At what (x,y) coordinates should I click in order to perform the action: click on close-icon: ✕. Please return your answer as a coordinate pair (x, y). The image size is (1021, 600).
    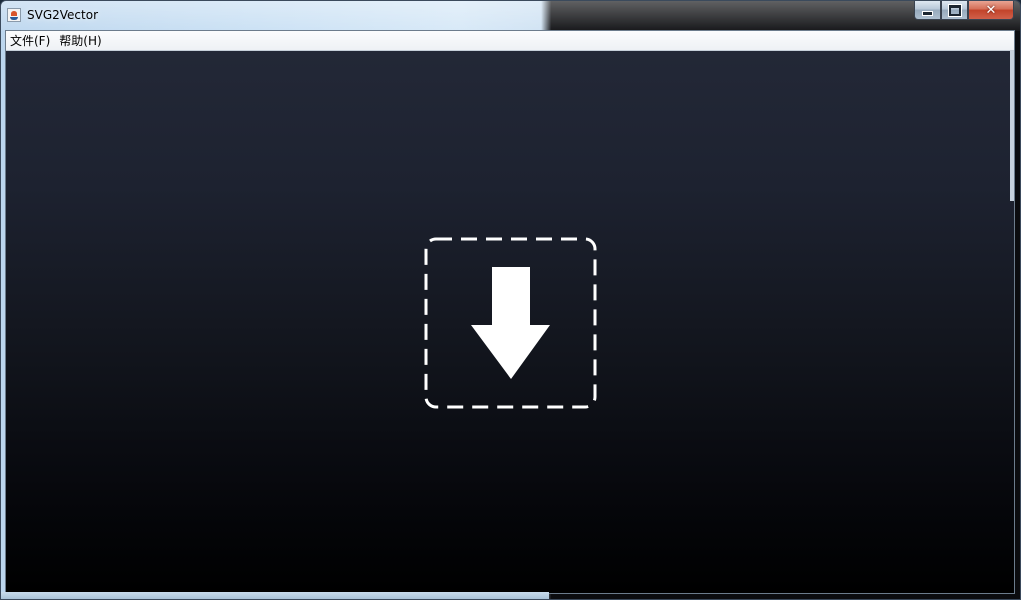
    Looking at the image, I should click on (991, 10).